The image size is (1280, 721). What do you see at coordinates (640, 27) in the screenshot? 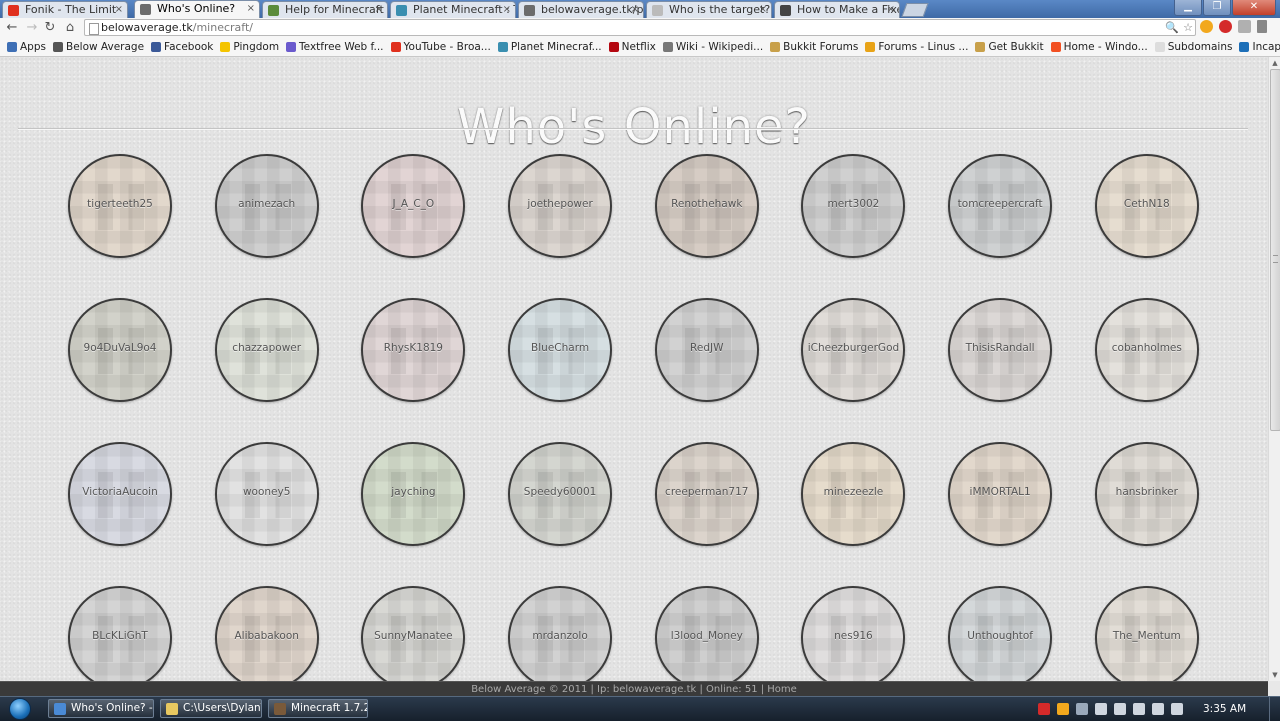
I see `address-bar: belowaverage.tk/minecraft/ 🔍 ☆` at bounding box center [640, 27].